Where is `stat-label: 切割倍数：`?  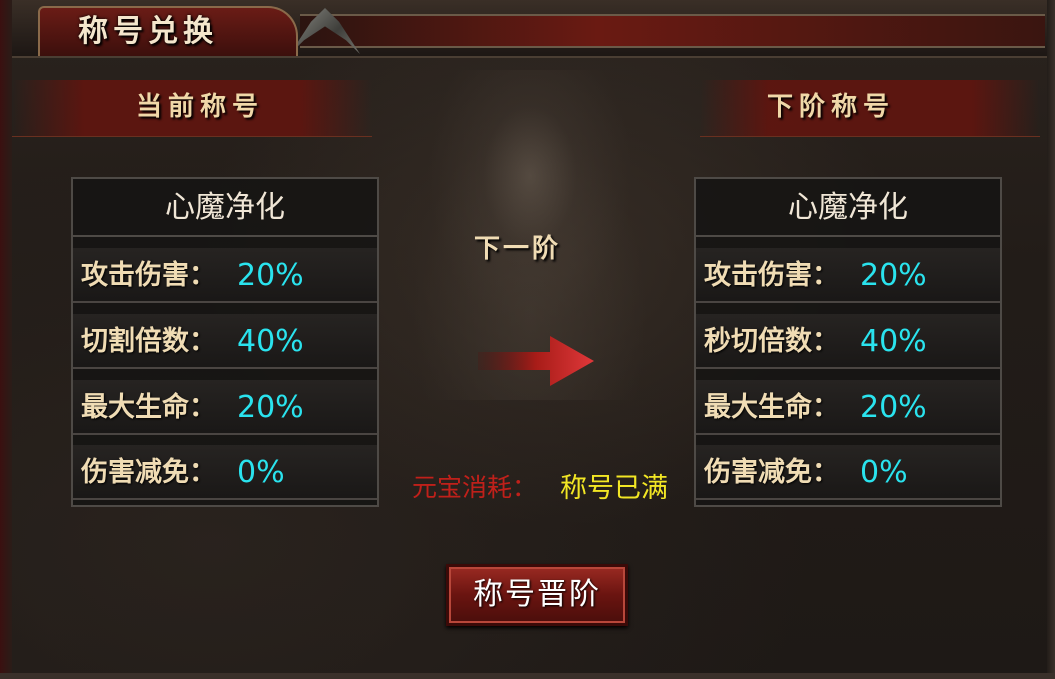
stat-label: 切割倍数： is located at coordinates (148, 341).